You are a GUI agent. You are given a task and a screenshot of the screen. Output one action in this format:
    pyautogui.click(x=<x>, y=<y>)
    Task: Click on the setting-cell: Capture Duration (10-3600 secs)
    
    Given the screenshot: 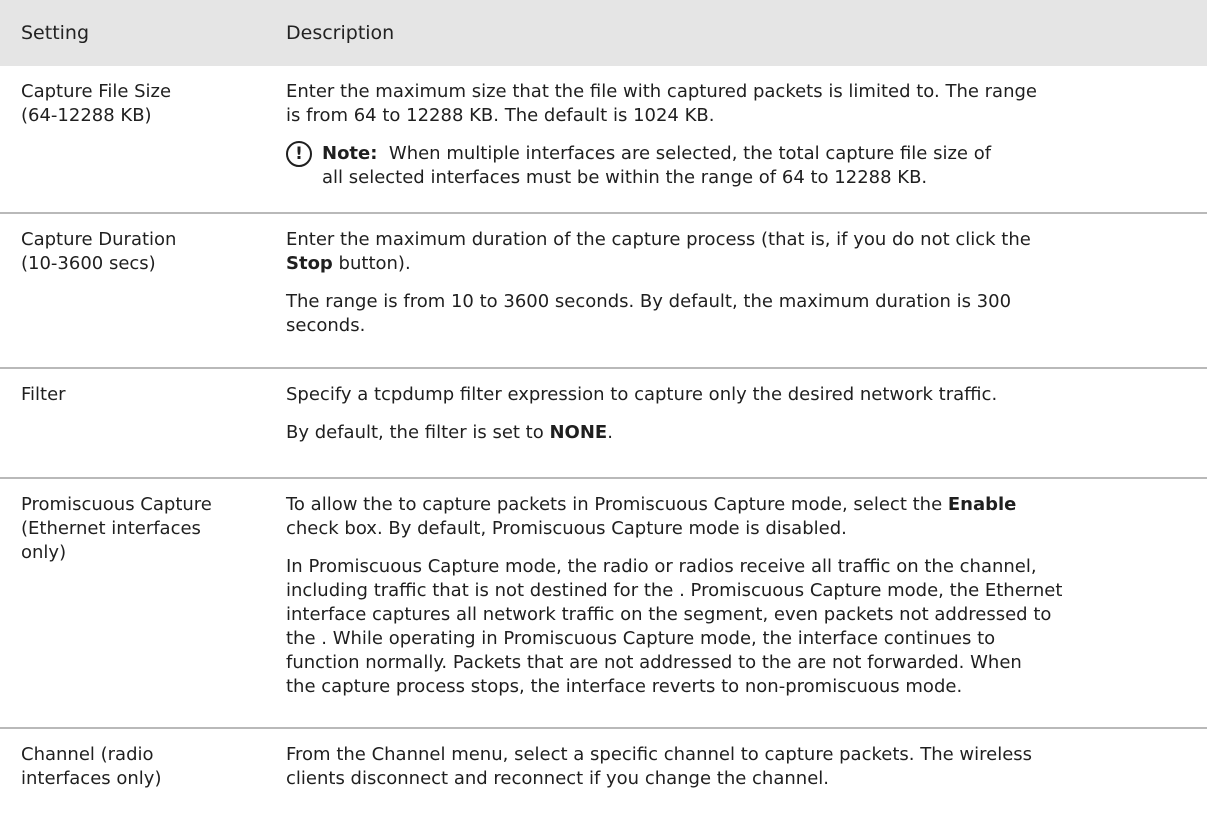 What is the action you would take?
    pyautogui.click(x=141, y=252)
    